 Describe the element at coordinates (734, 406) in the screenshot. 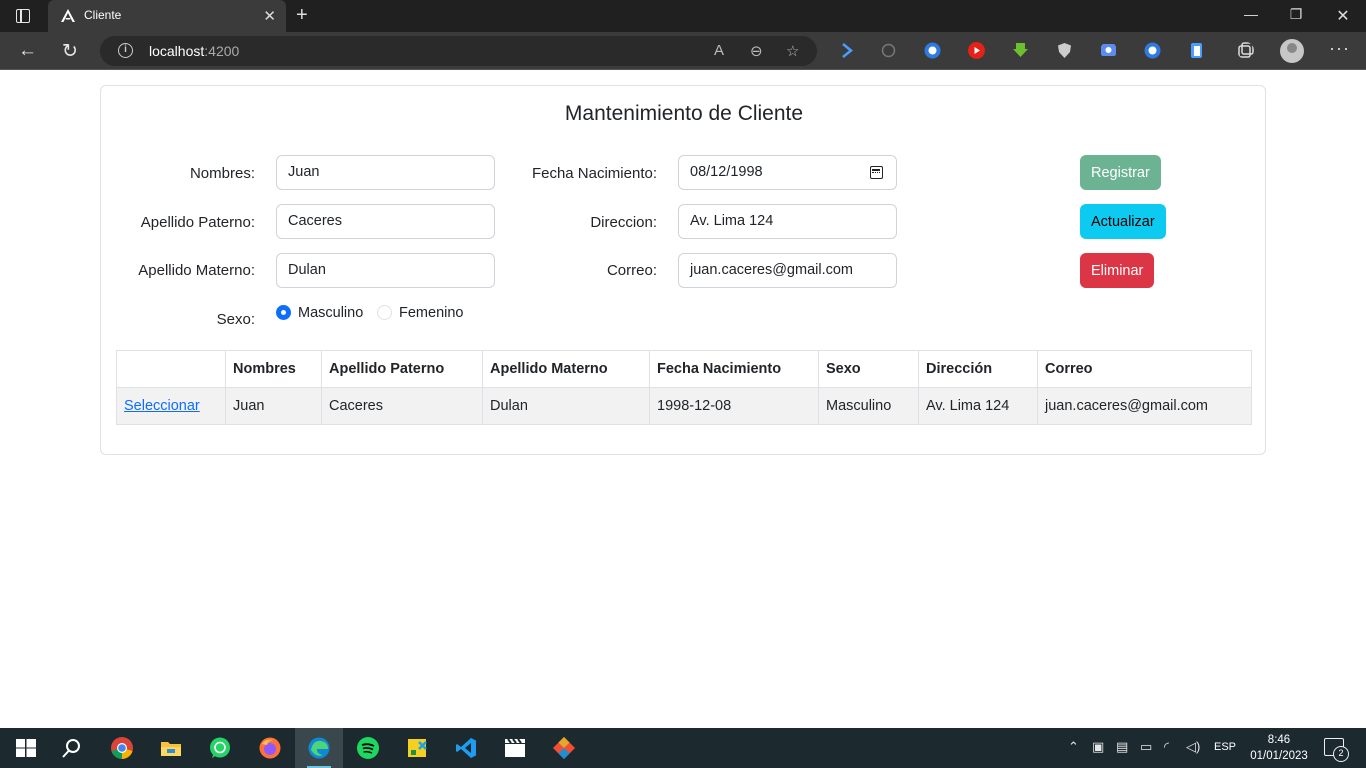

I see `table-cell-fecha-nacimiento: 1998-12-08` at that location.